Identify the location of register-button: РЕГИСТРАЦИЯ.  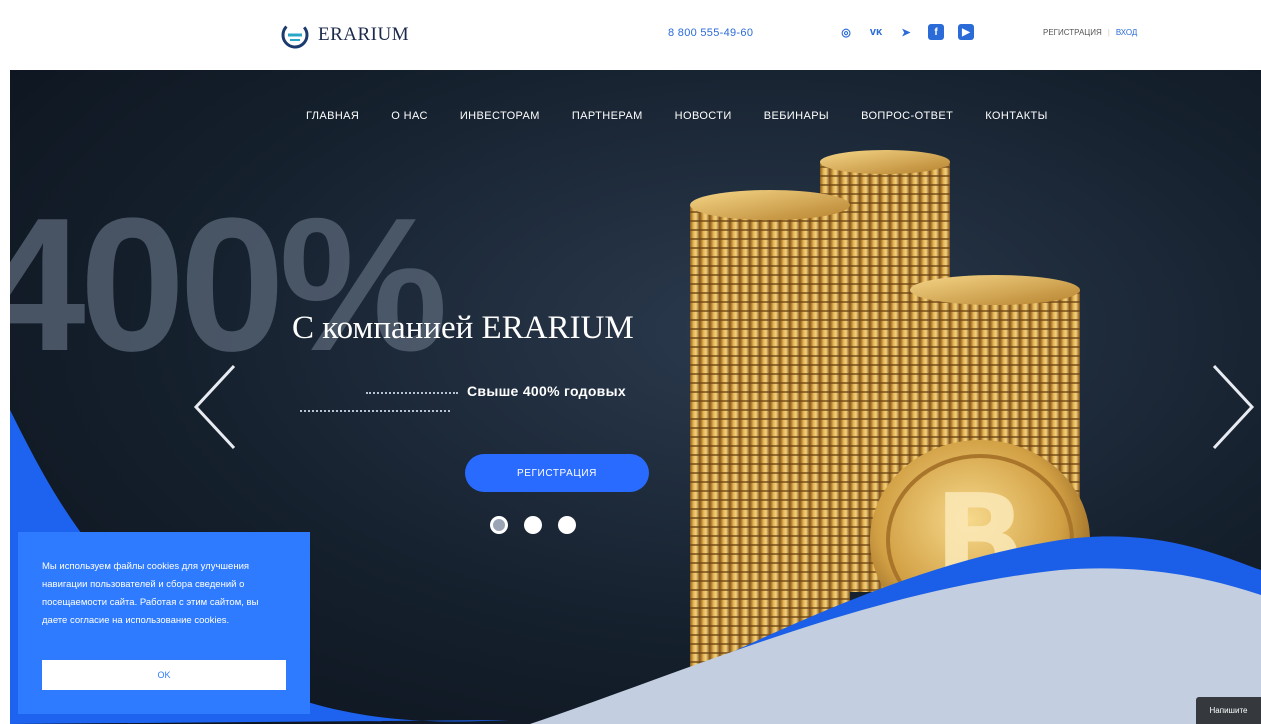
(557, 473).